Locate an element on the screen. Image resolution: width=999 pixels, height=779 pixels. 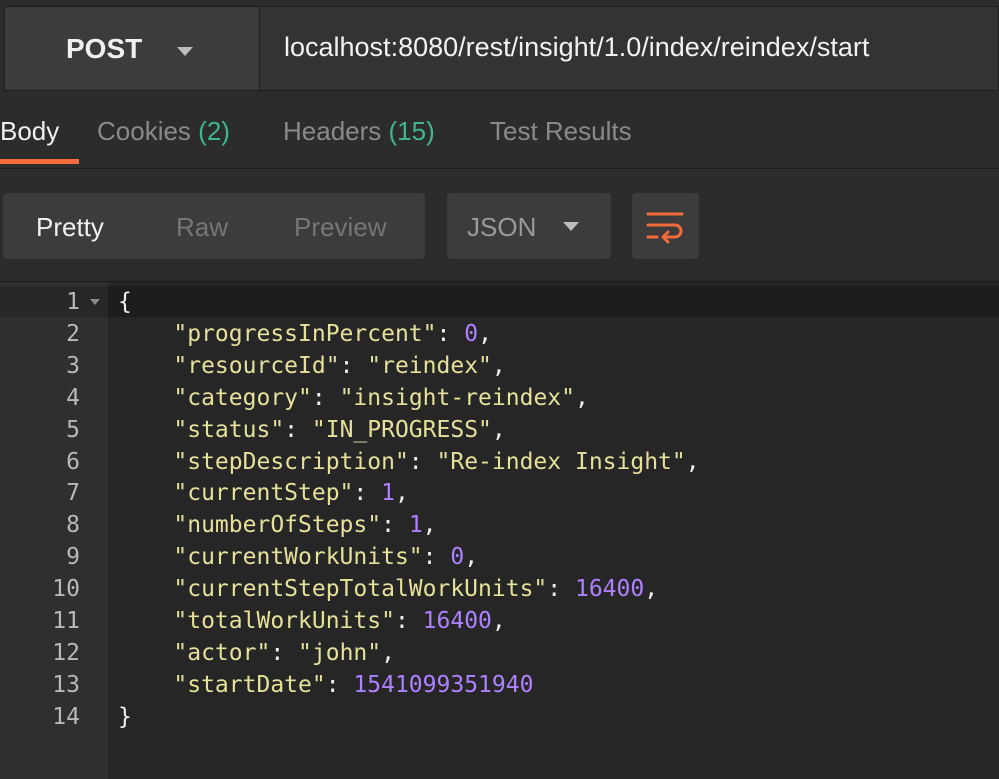
code-text: "currentStep": 1, is located at coordinates (263, 493).